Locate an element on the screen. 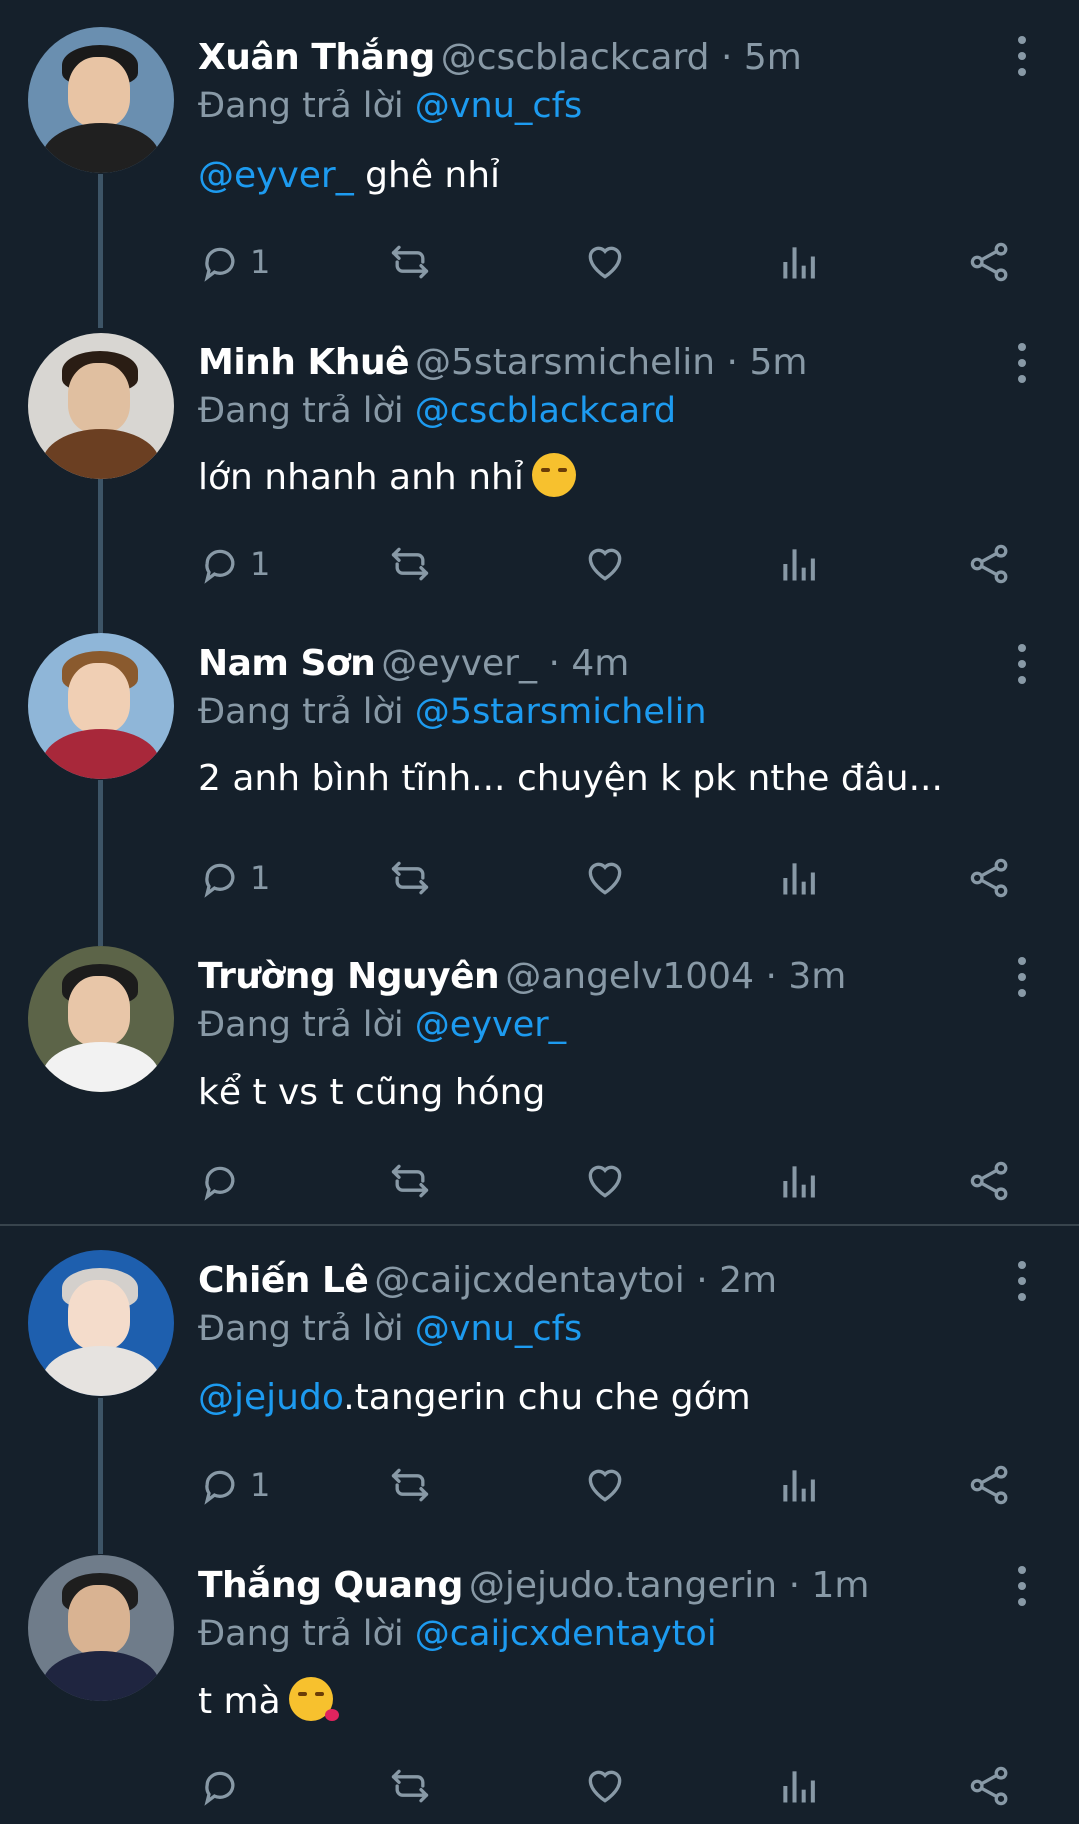 This screenshot has height=1824, width=1079. user-handle: @eyver_ is located at coordinates (459, 663).